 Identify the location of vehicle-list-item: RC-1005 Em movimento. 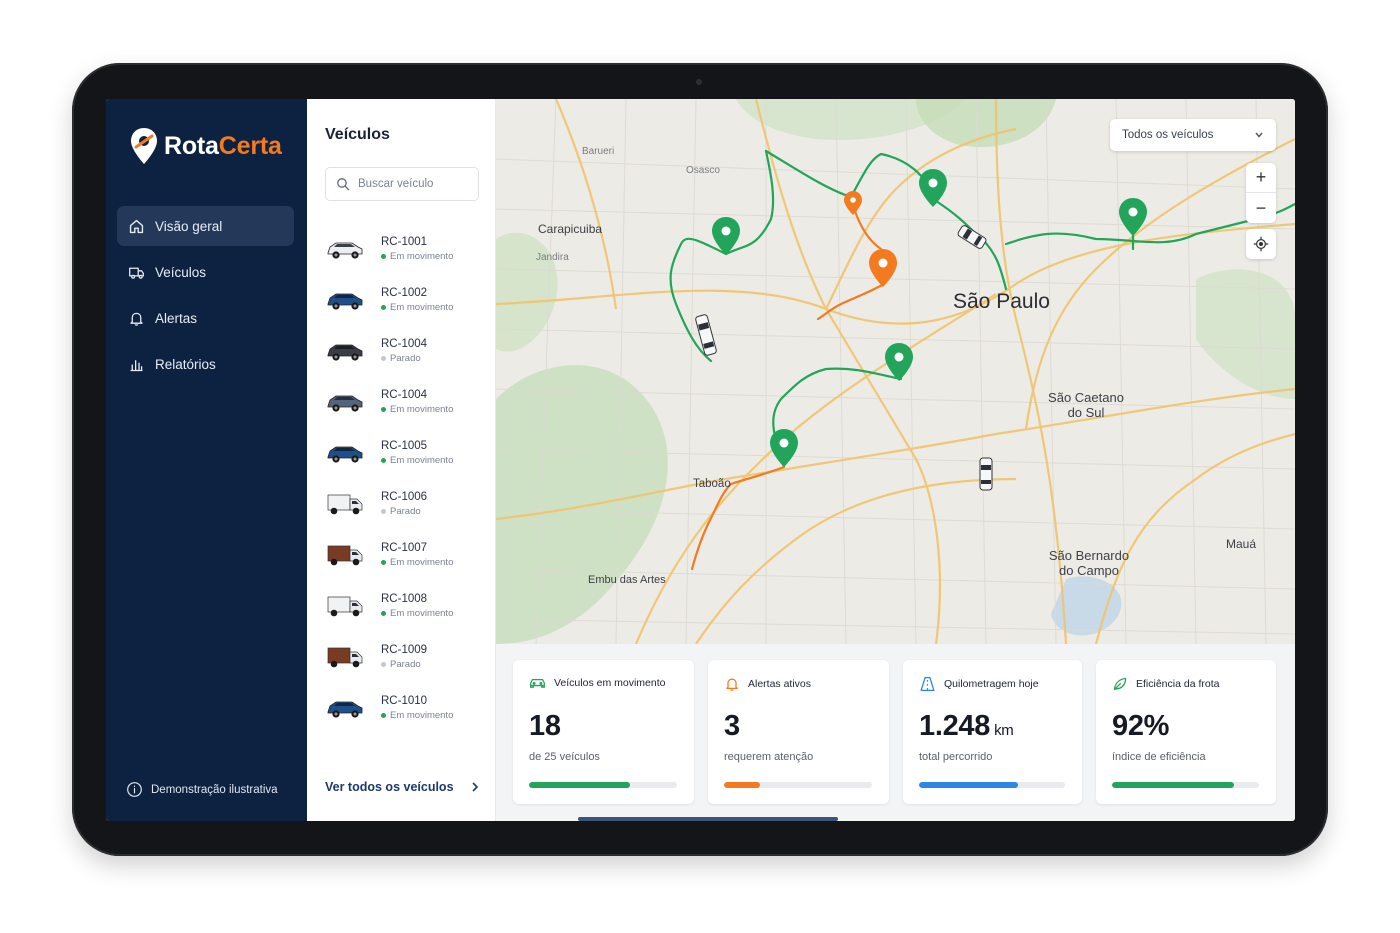
(407, 452).